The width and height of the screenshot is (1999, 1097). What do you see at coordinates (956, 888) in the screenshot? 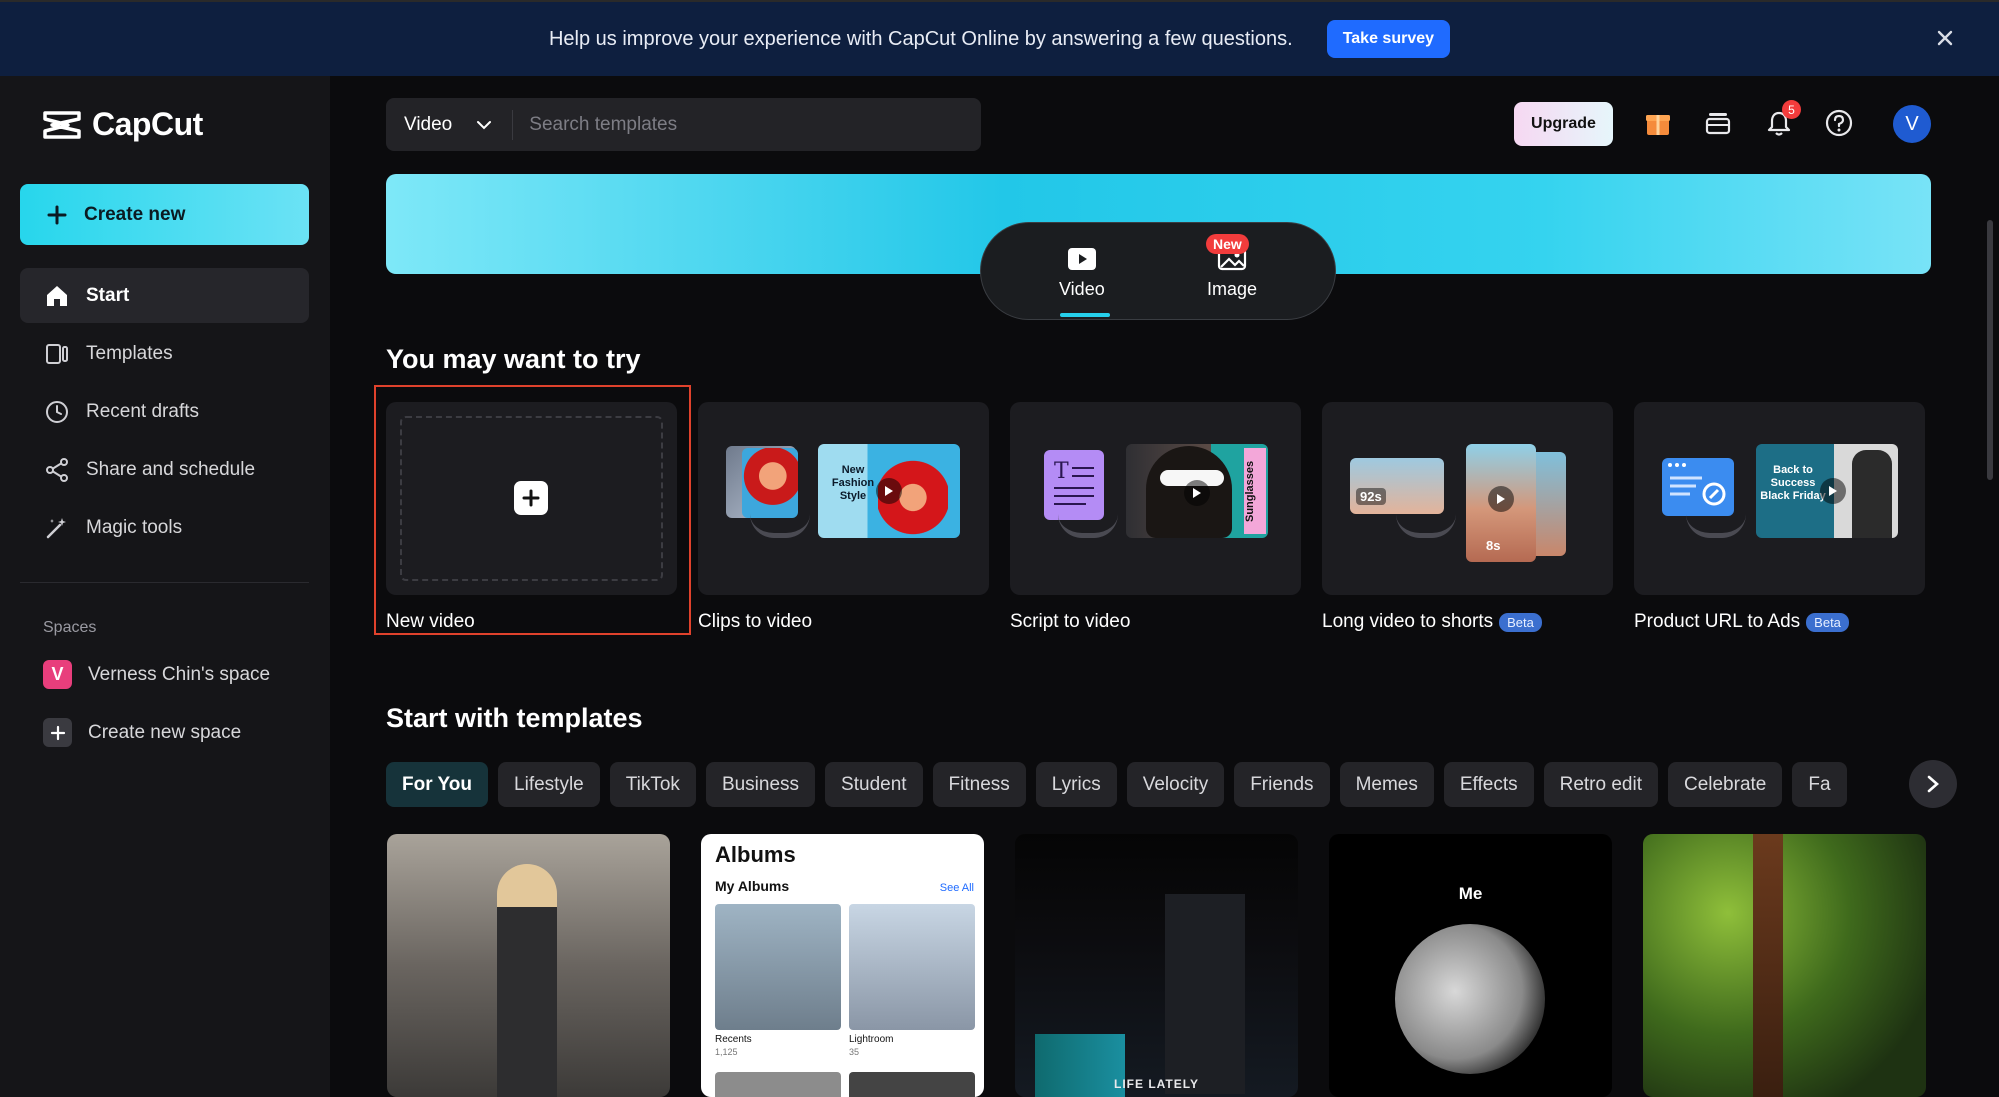
I see `see-all-link: See All` at bounding box center [956, 888].